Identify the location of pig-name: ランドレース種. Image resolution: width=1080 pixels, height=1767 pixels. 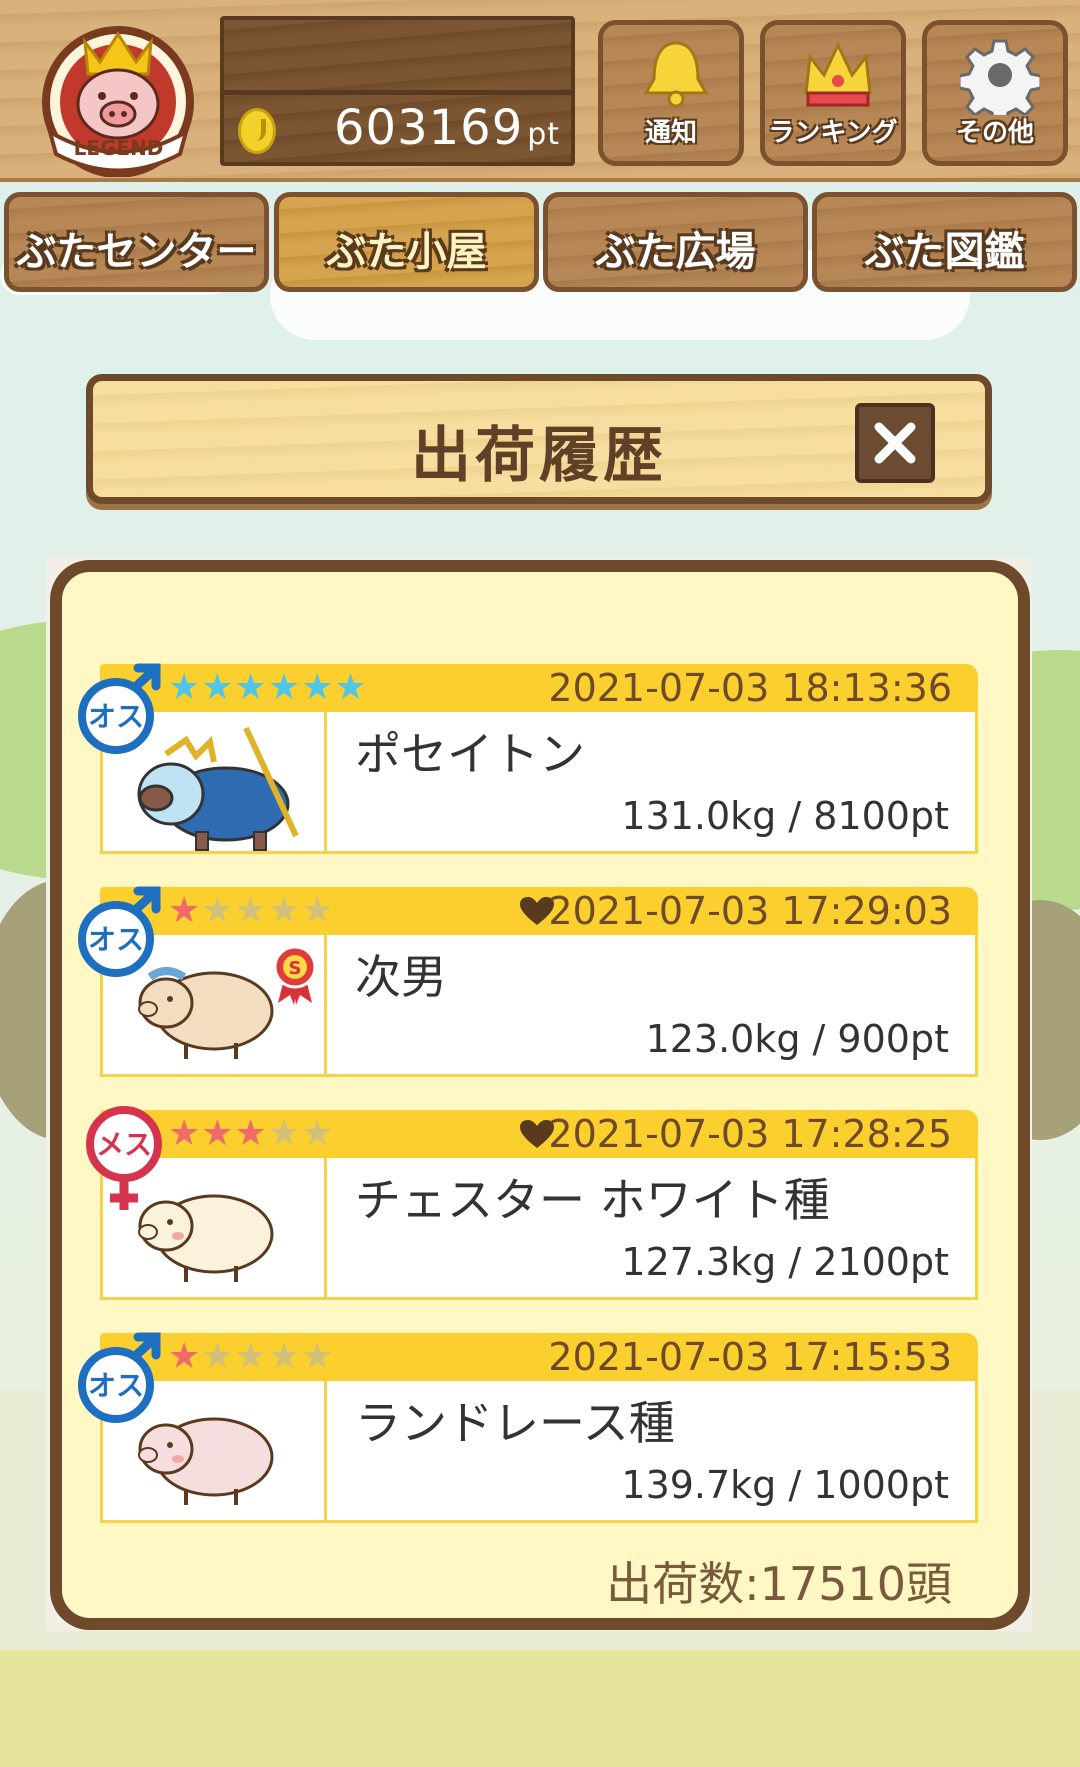
(515, 1423).